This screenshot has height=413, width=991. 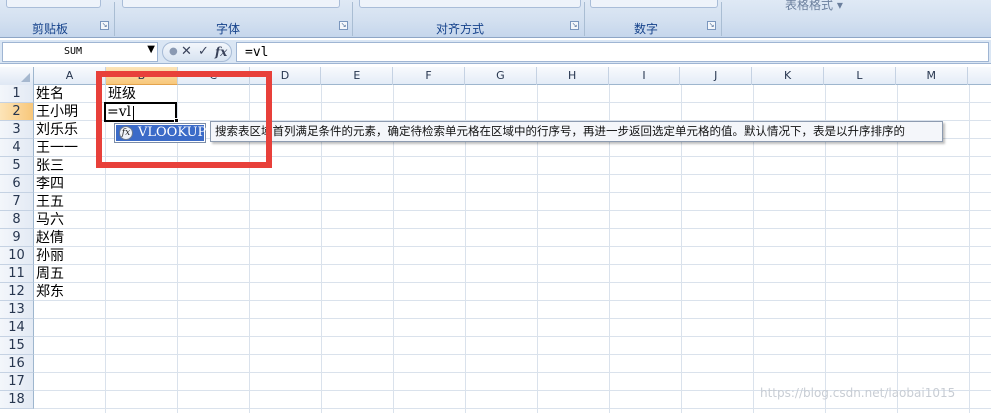 I want to click on row-header-18: 18, so click(x=17, y=400).